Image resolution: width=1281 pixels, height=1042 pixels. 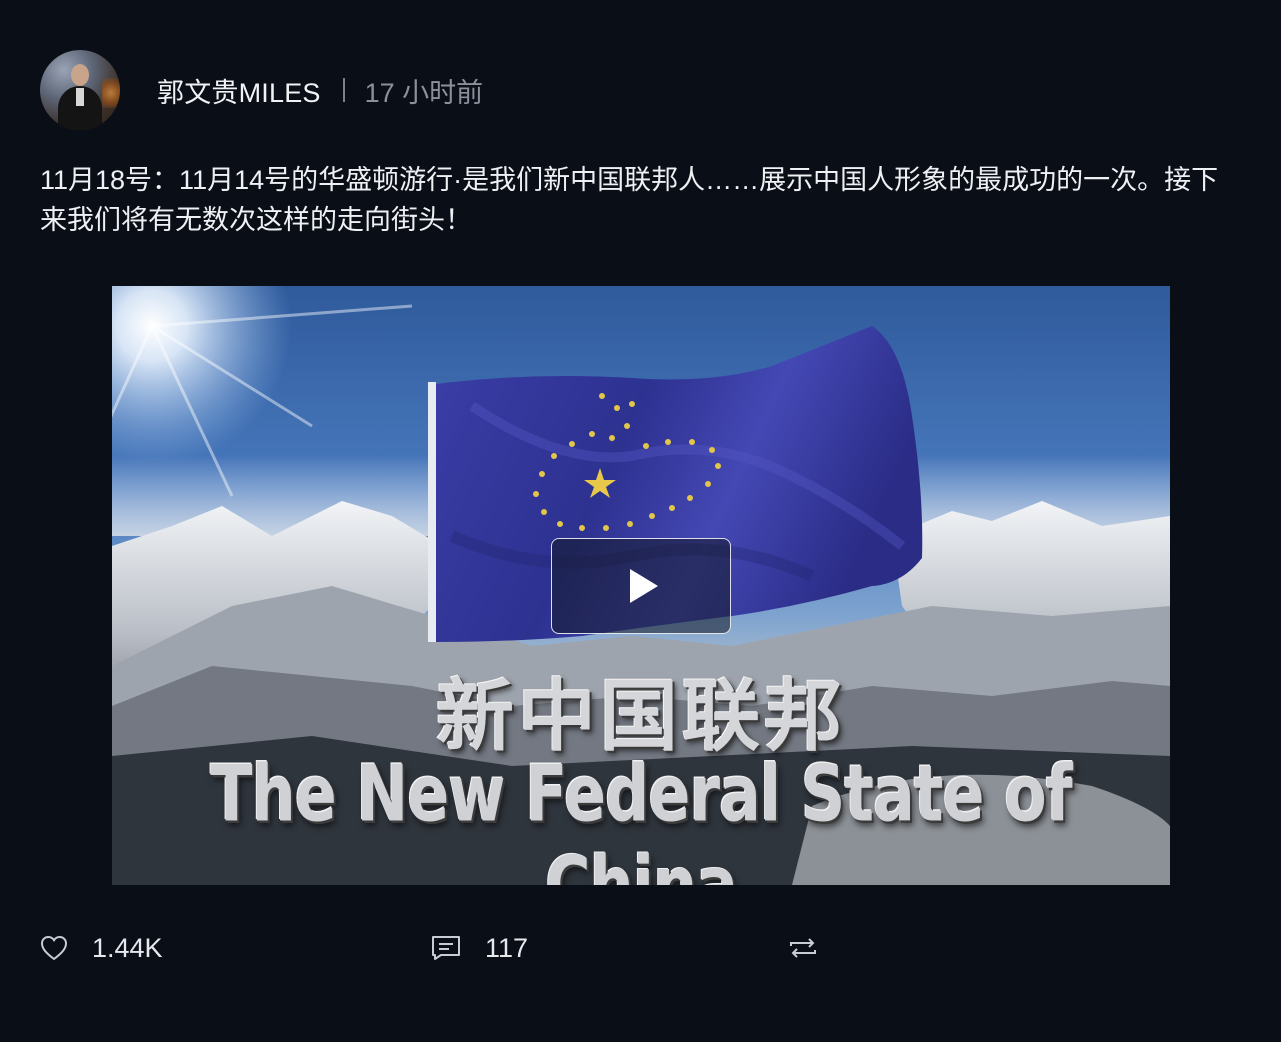 I want to click on post-header: 郭文贵MILES 17 小时前, so click(x=261, y=90).